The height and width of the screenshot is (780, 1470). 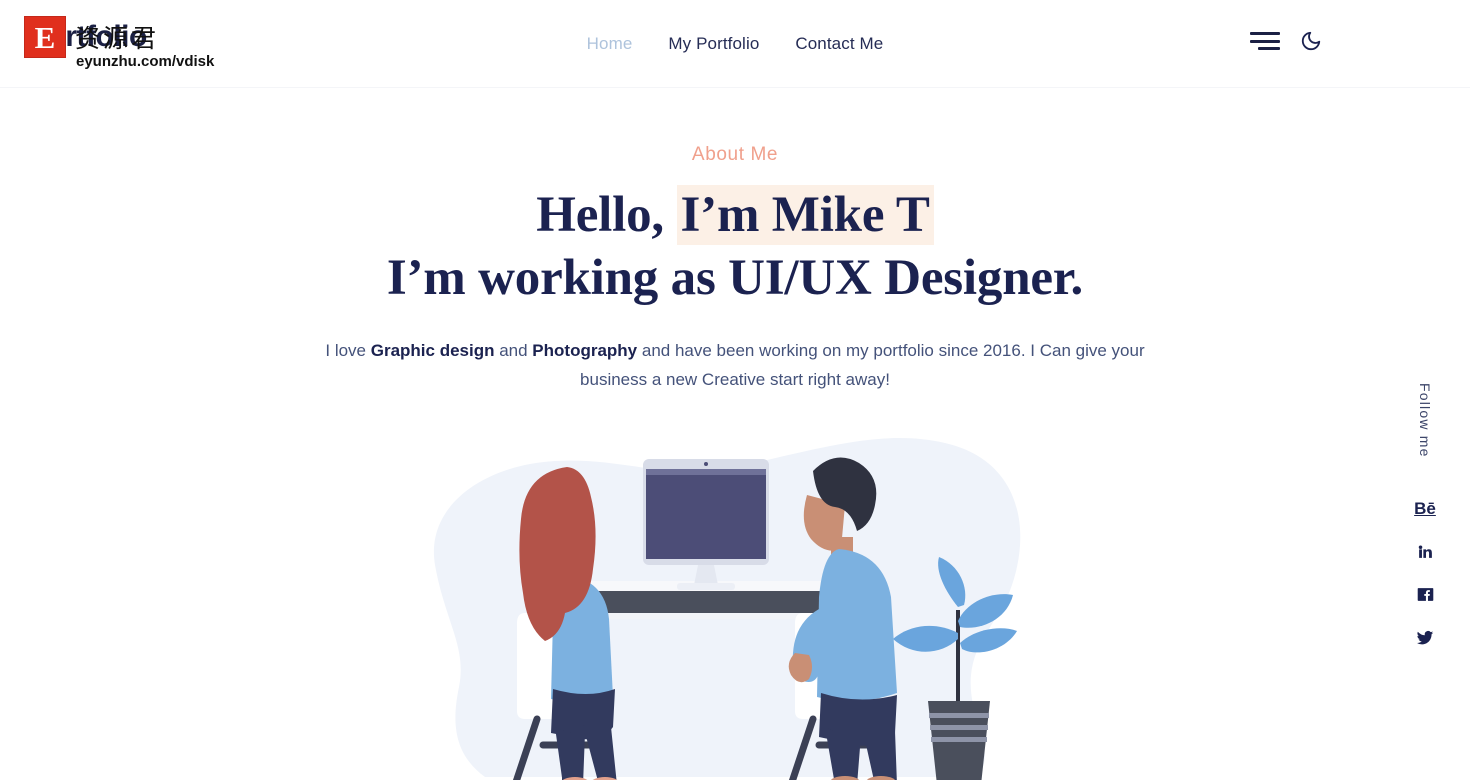 What do you see at coordinates (1425, 594) in the screenshot?
I see `facebook-icon` at bounding box center [1425, 594].